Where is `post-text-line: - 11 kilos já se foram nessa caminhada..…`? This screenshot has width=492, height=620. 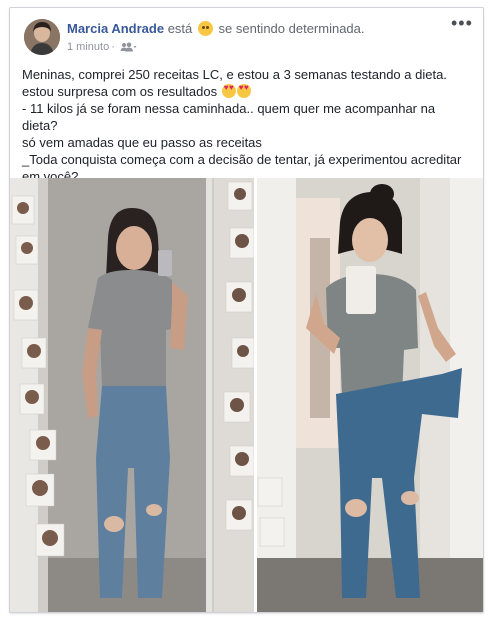 post-text-line: - 11 kilos já se foram nessa caminhada..… is located at coordinates (229, 117).